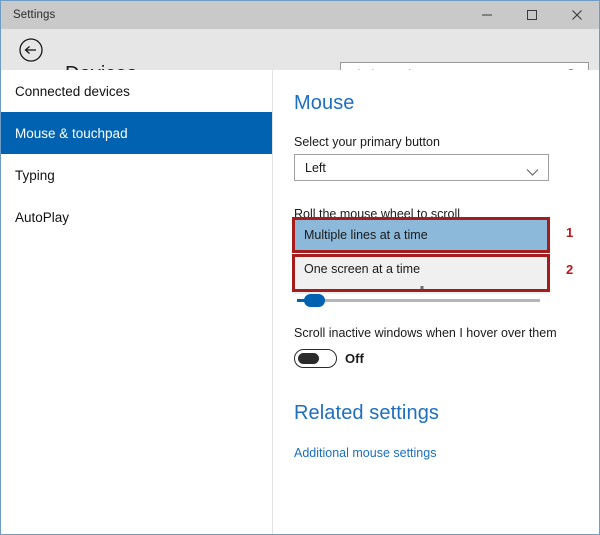 This screenshot has height=535, width=600. What do you see at coordinates (367, 142) in the screenshot?
I see `primary-button-label: Select your primary button` at bounding box center [367, 142].